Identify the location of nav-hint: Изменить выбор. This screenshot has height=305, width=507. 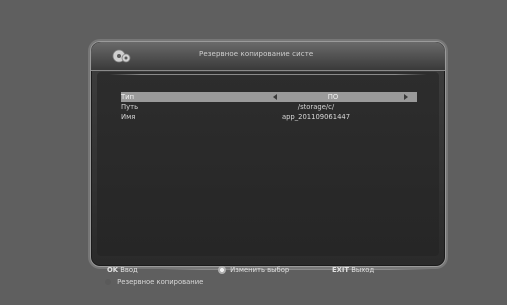
(253, 270).